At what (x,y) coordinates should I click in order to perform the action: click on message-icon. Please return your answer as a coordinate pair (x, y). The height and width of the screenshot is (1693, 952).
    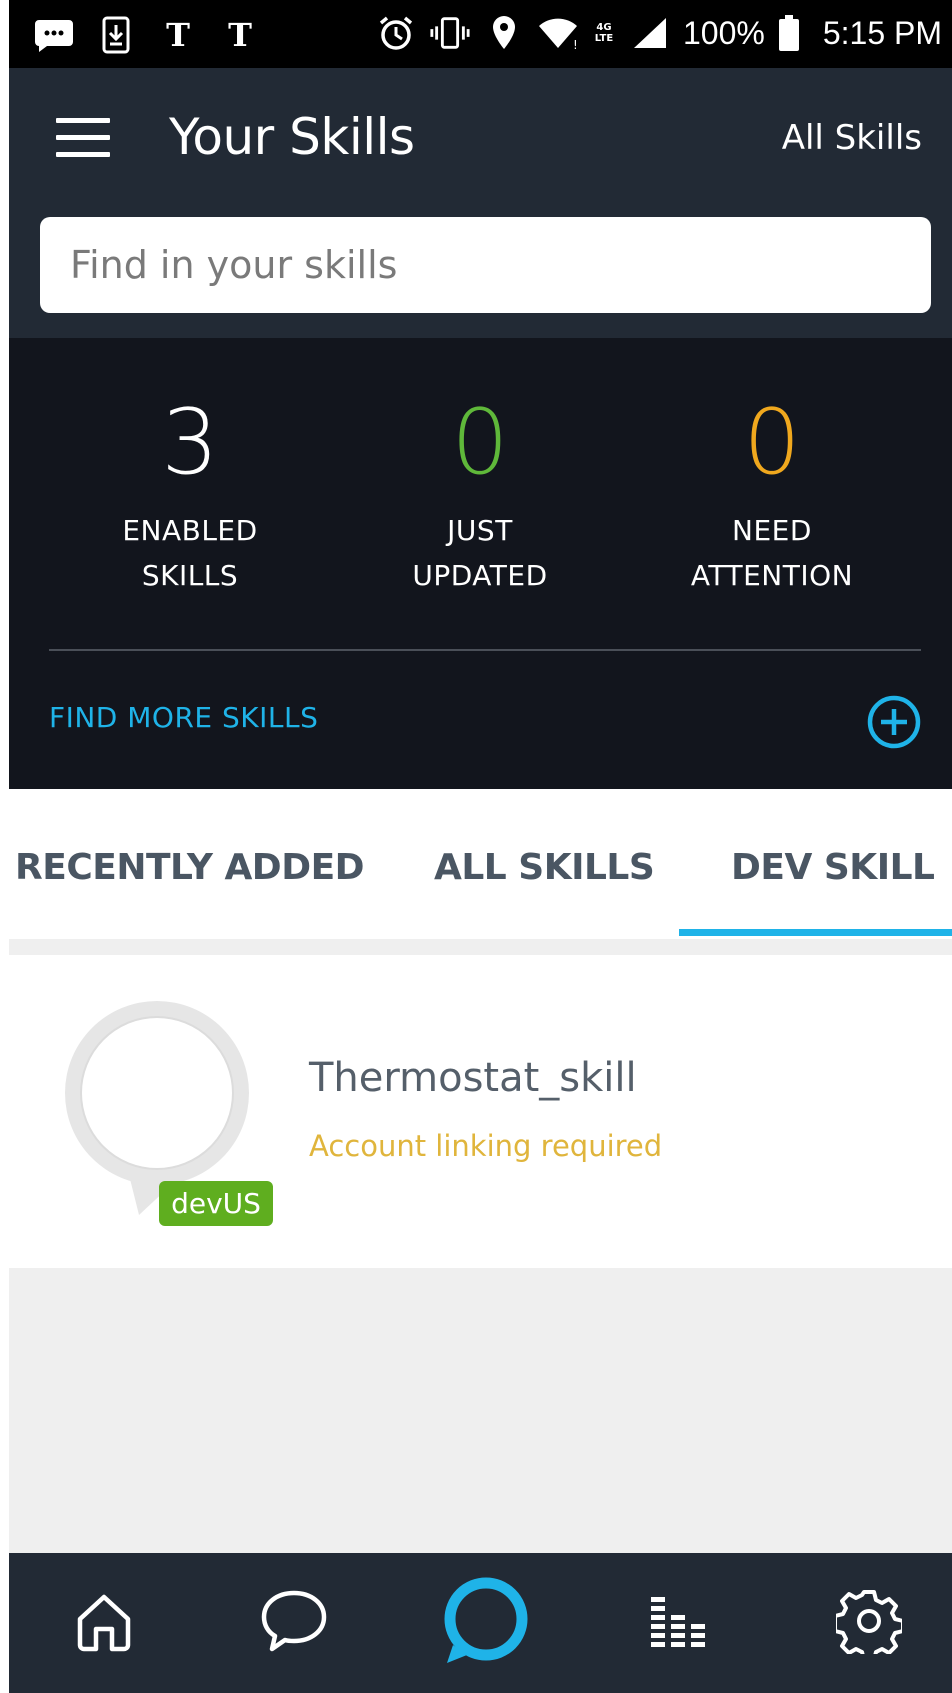
    Looking at the image, I should click on (54, 35).